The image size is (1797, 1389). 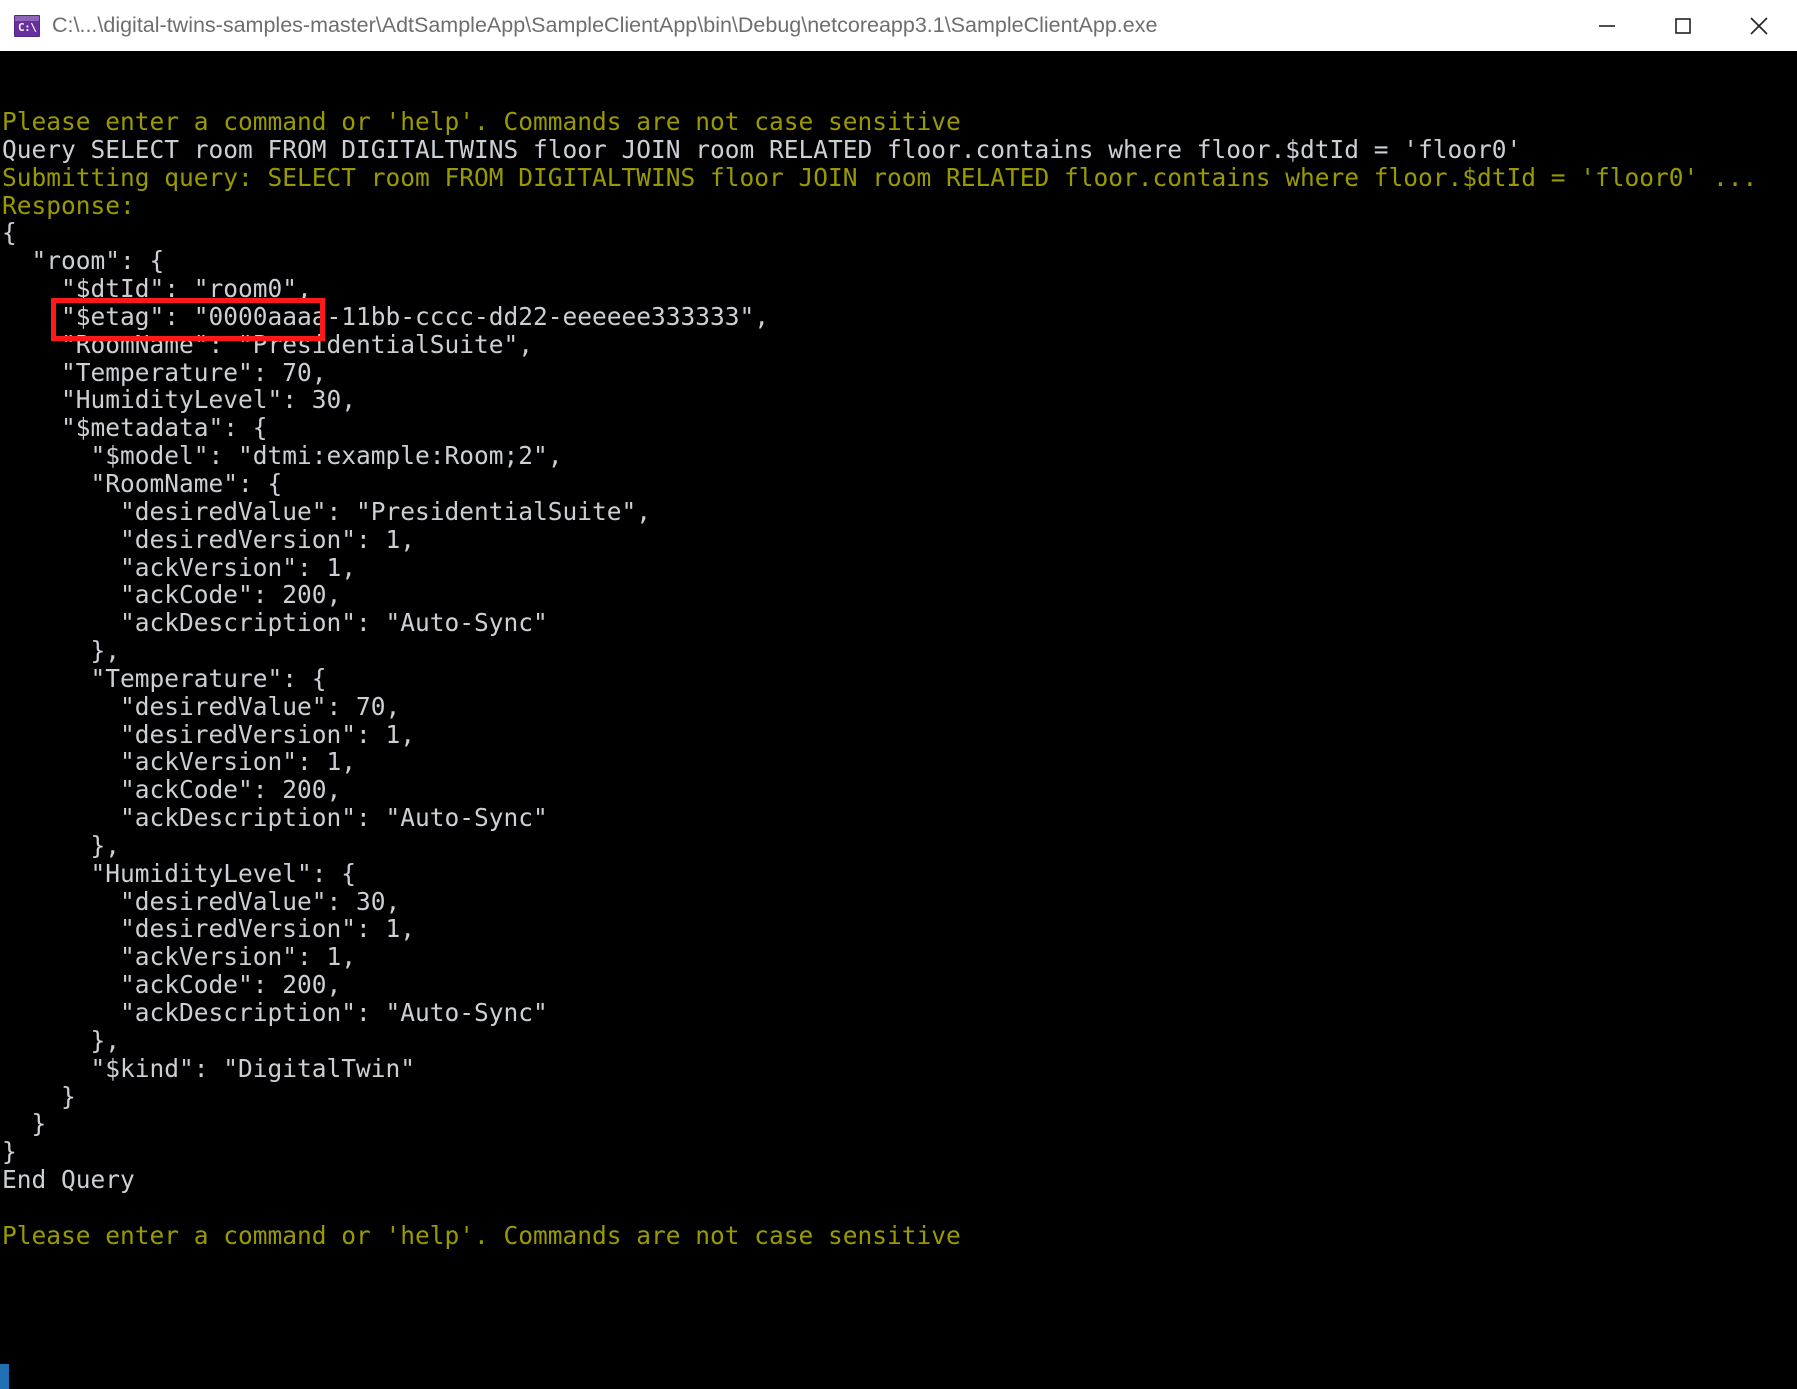 I want to click on console-line: "$kind": "DigitalTwin", so click(x=209, y=1068).